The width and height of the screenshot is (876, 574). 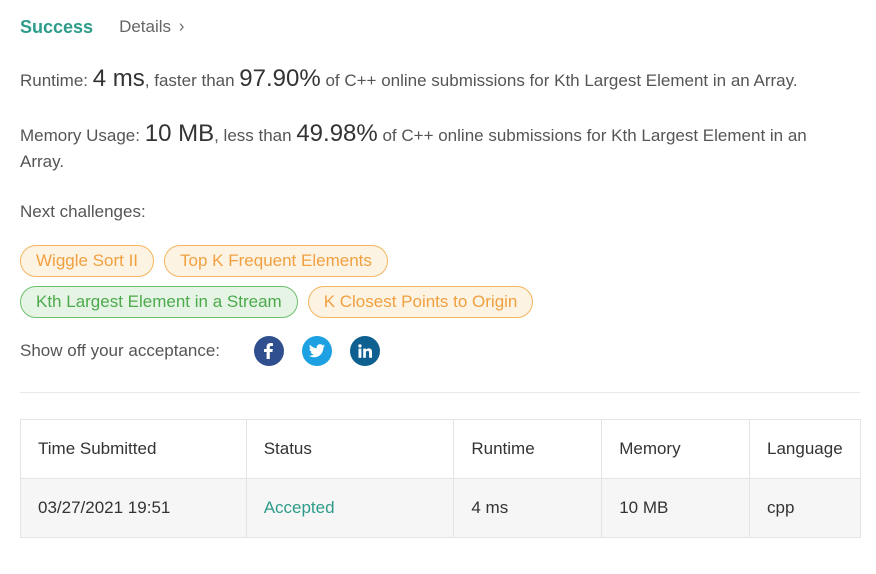 I want to click on header-runtime: Runtime, so click(x=528, y=449).